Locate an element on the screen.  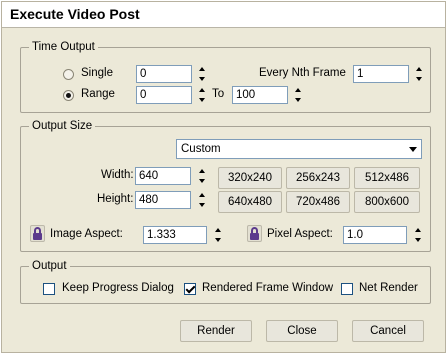
image-aspect-field: 1.333 is located at coordinates (175, 235).